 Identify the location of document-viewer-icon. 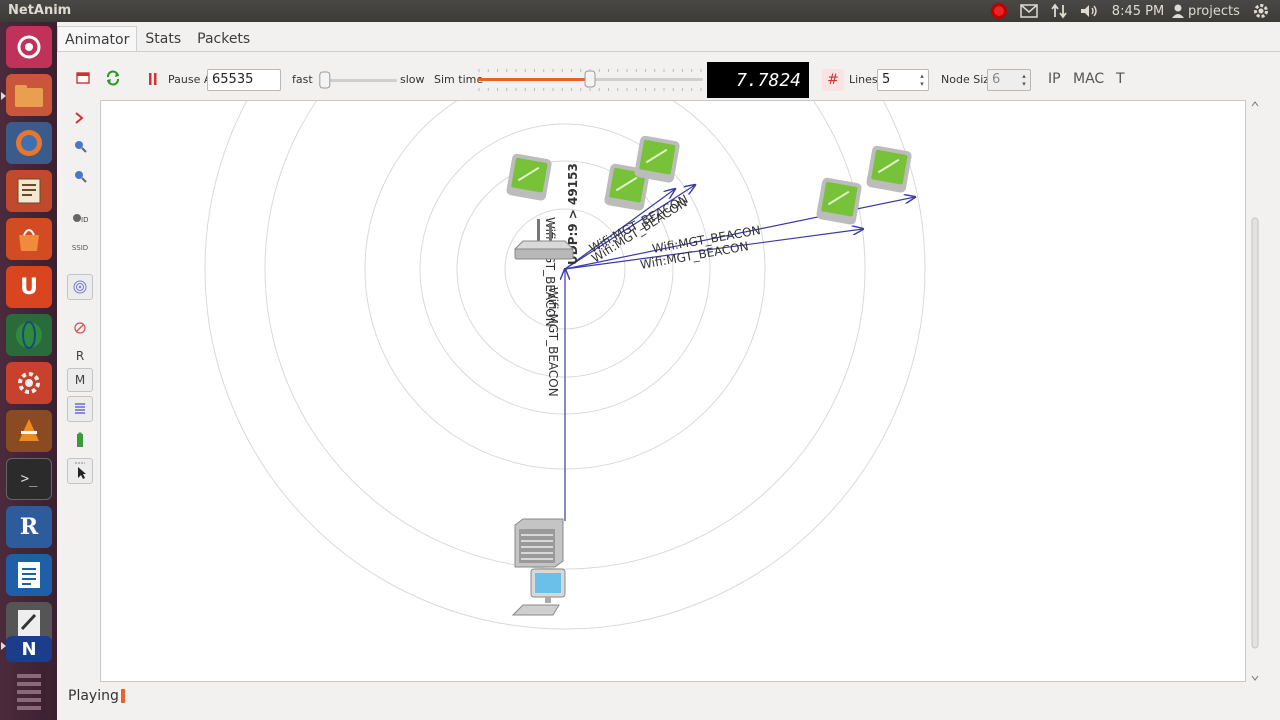
(29, 191).